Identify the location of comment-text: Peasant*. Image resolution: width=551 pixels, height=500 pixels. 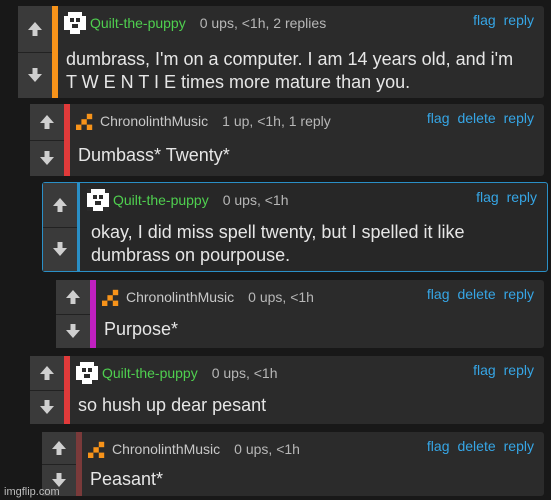
(127, 479).